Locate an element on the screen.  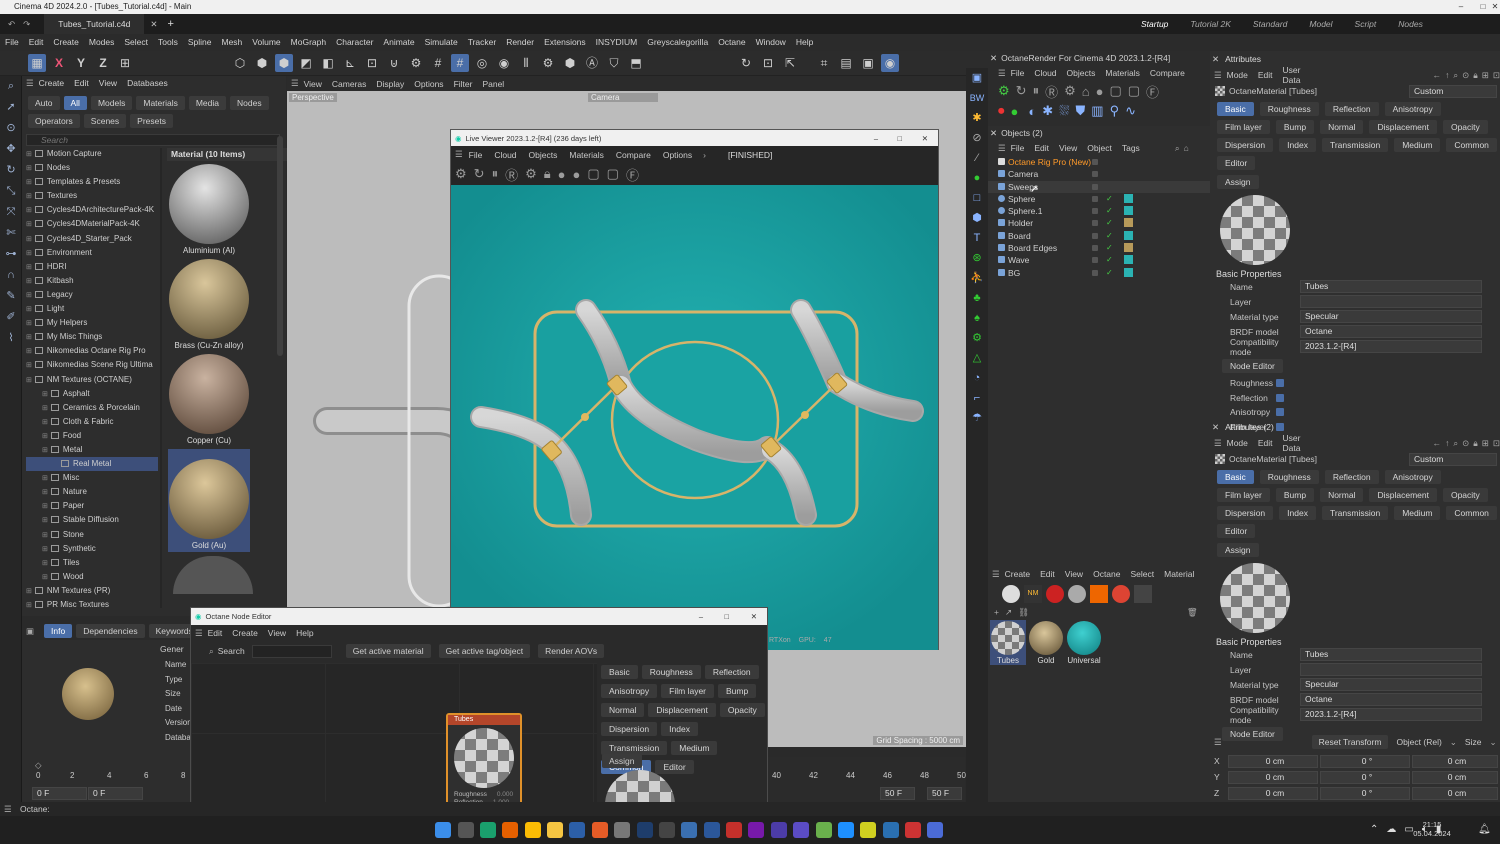
clock: 21:15 05.04.2024 is located at coordinates (1432, 829).